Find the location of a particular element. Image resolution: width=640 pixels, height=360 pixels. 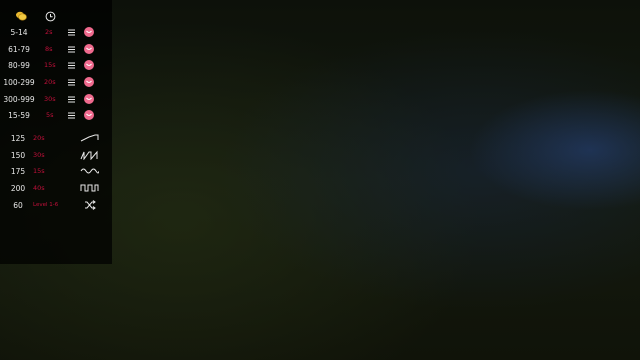

range-label: 80-99 is located at coordinates (19, 65).